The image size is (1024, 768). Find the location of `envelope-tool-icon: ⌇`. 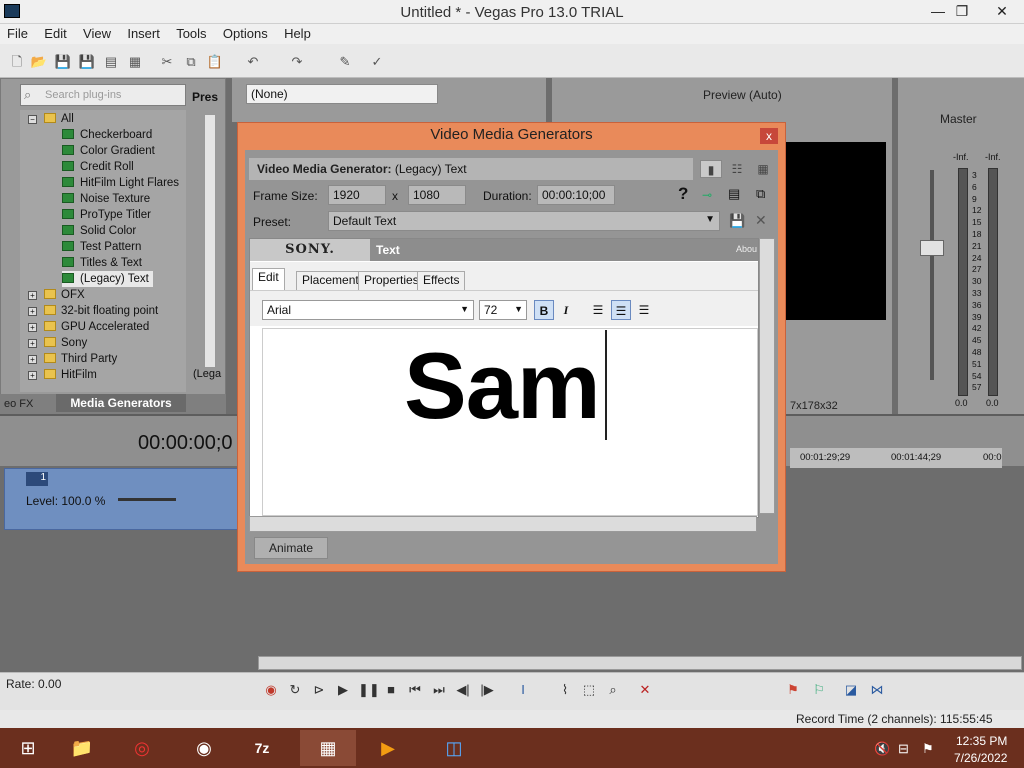

envelope-tool-icon: ⌇ is located at coordinates (565, 690).